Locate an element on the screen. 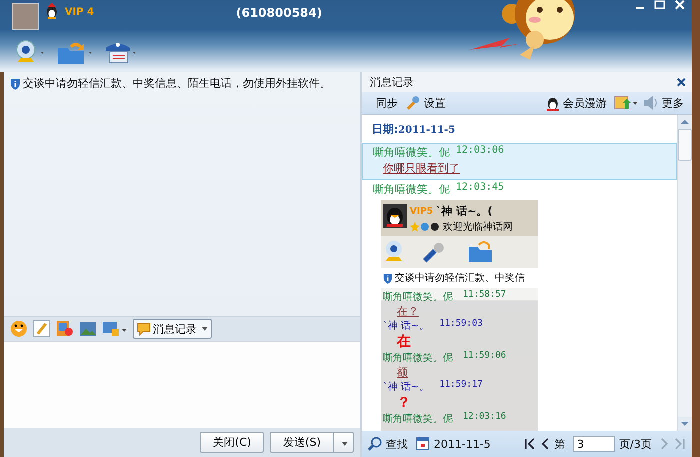 This screenshot has height=457, width=700. settings-button: 设置 is located at coordinates (435, 103).